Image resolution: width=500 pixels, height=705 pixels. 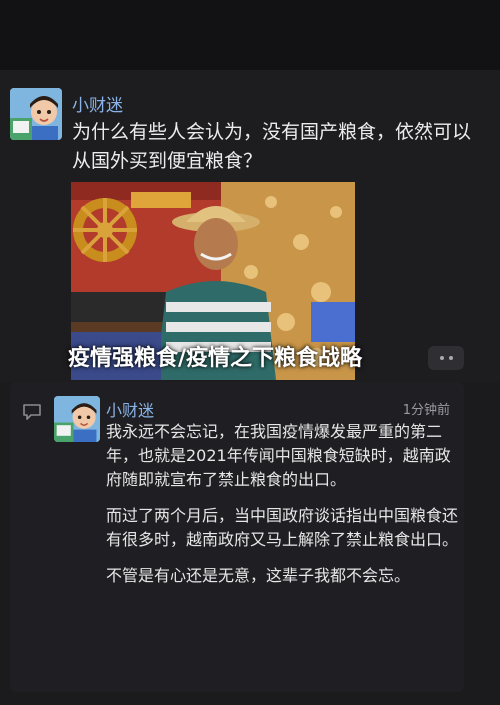 What do you see at coordinates (36, 114) in the screenshot?
I see `post-author-avatar` at bounding box center [36, 114].